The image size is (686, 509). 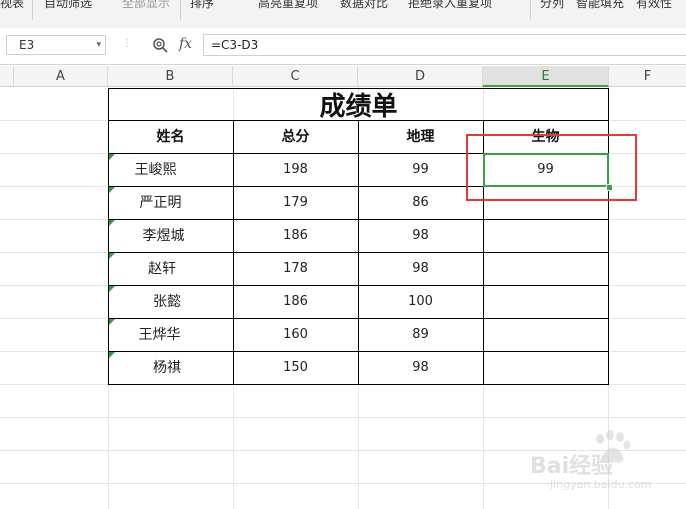 I want to click on name-cell: 王峻熙, so click(x=155, y=170).